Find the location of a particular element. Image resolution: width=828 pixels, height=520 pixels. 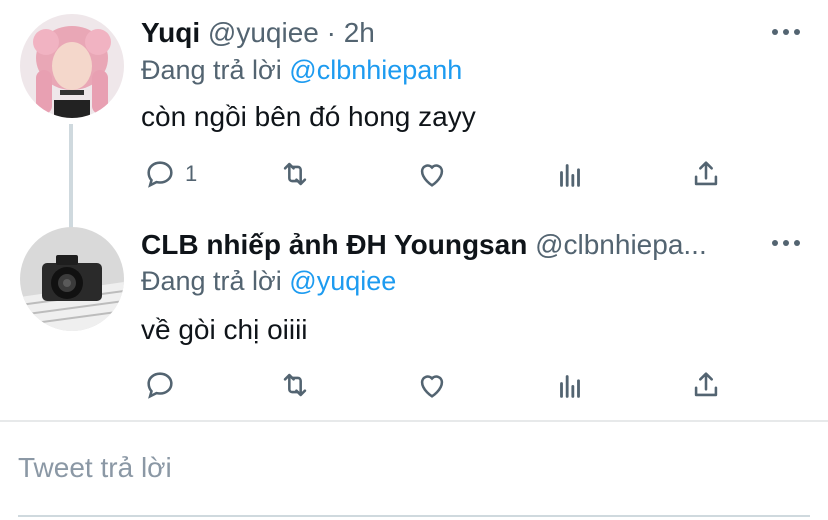

reply-button is located at coordinates (164, 385).